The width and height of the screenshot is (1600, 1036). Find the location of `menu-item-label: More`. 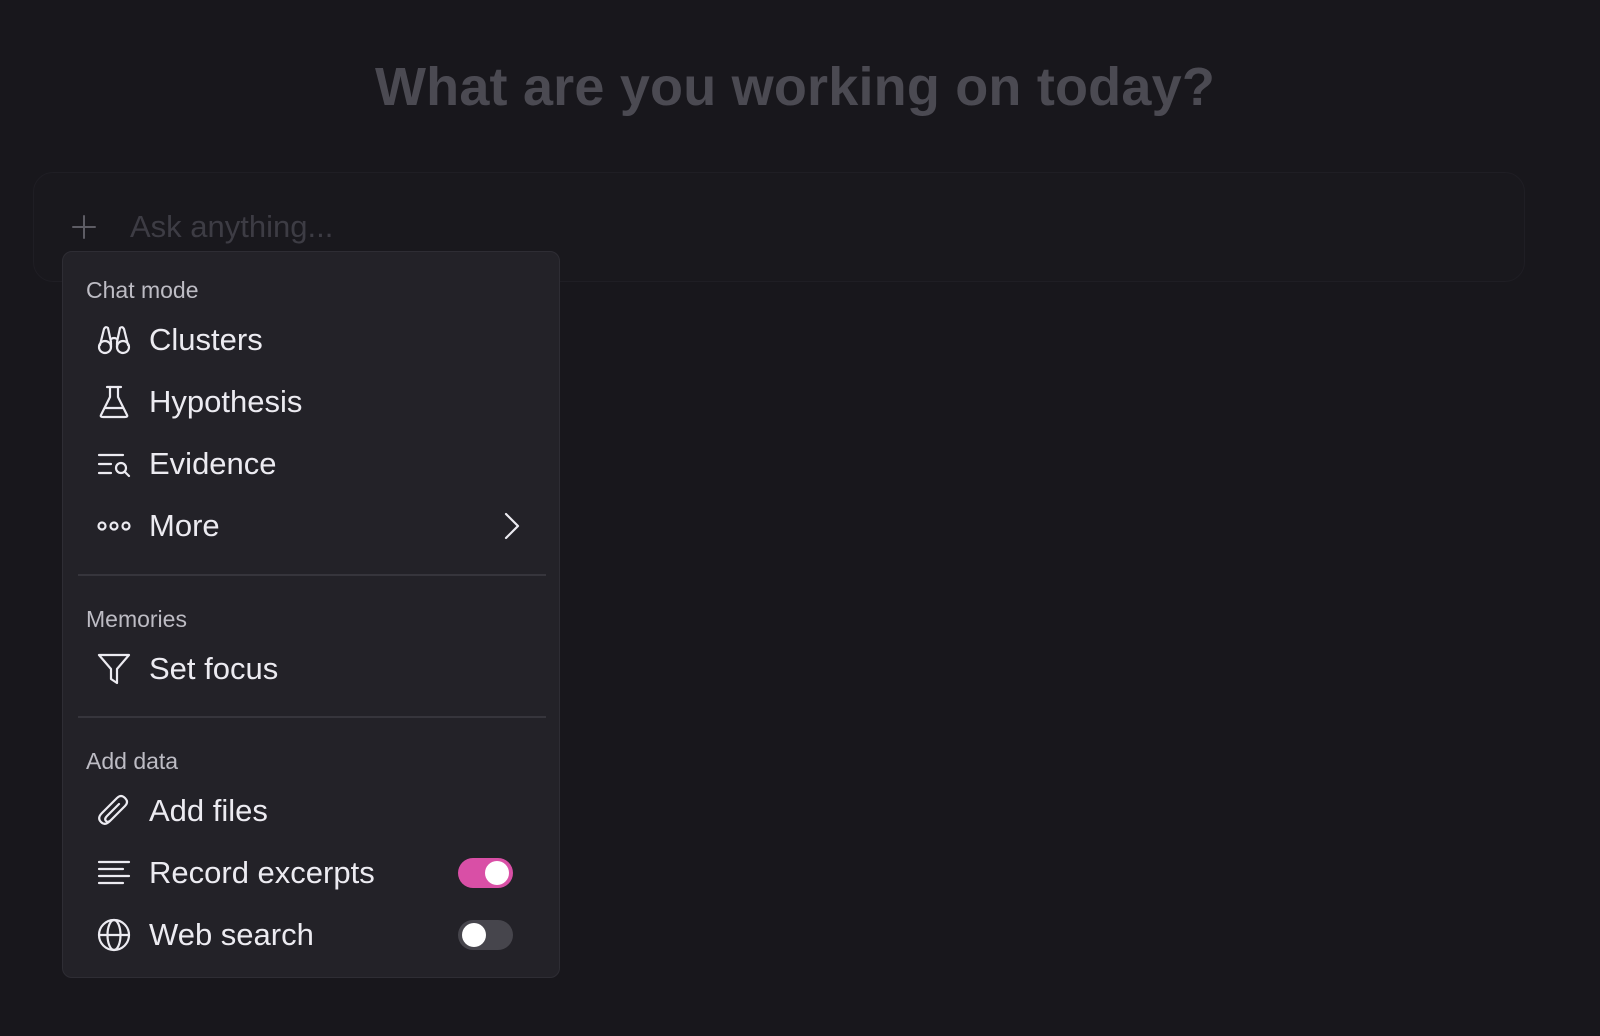

menu-item-label: More is located at coordinates (184, 525).